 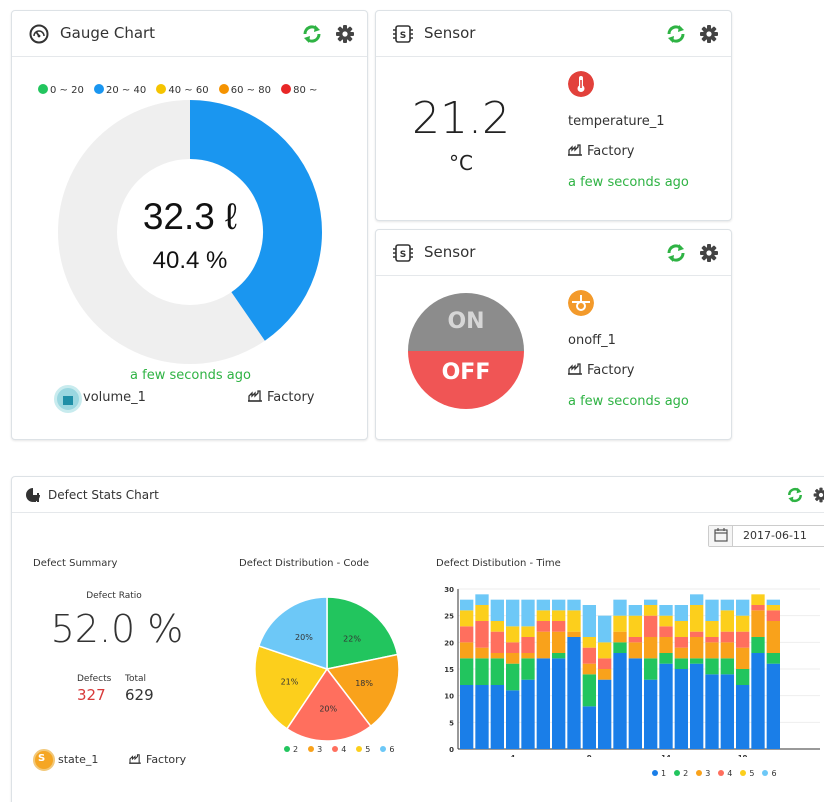 What do you see at coordinates (291, 749) in the screenshot?
I see `pie-legend-item: 2` at bounding box center [291, 749].